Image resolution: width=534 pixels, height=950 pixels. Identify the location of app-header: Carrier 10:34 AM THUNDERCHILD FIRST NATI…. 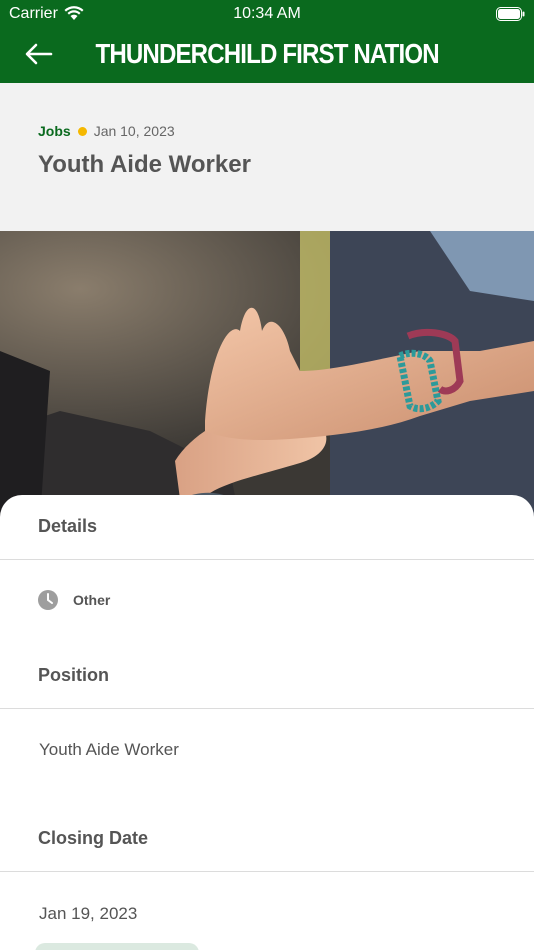
(267, 41).